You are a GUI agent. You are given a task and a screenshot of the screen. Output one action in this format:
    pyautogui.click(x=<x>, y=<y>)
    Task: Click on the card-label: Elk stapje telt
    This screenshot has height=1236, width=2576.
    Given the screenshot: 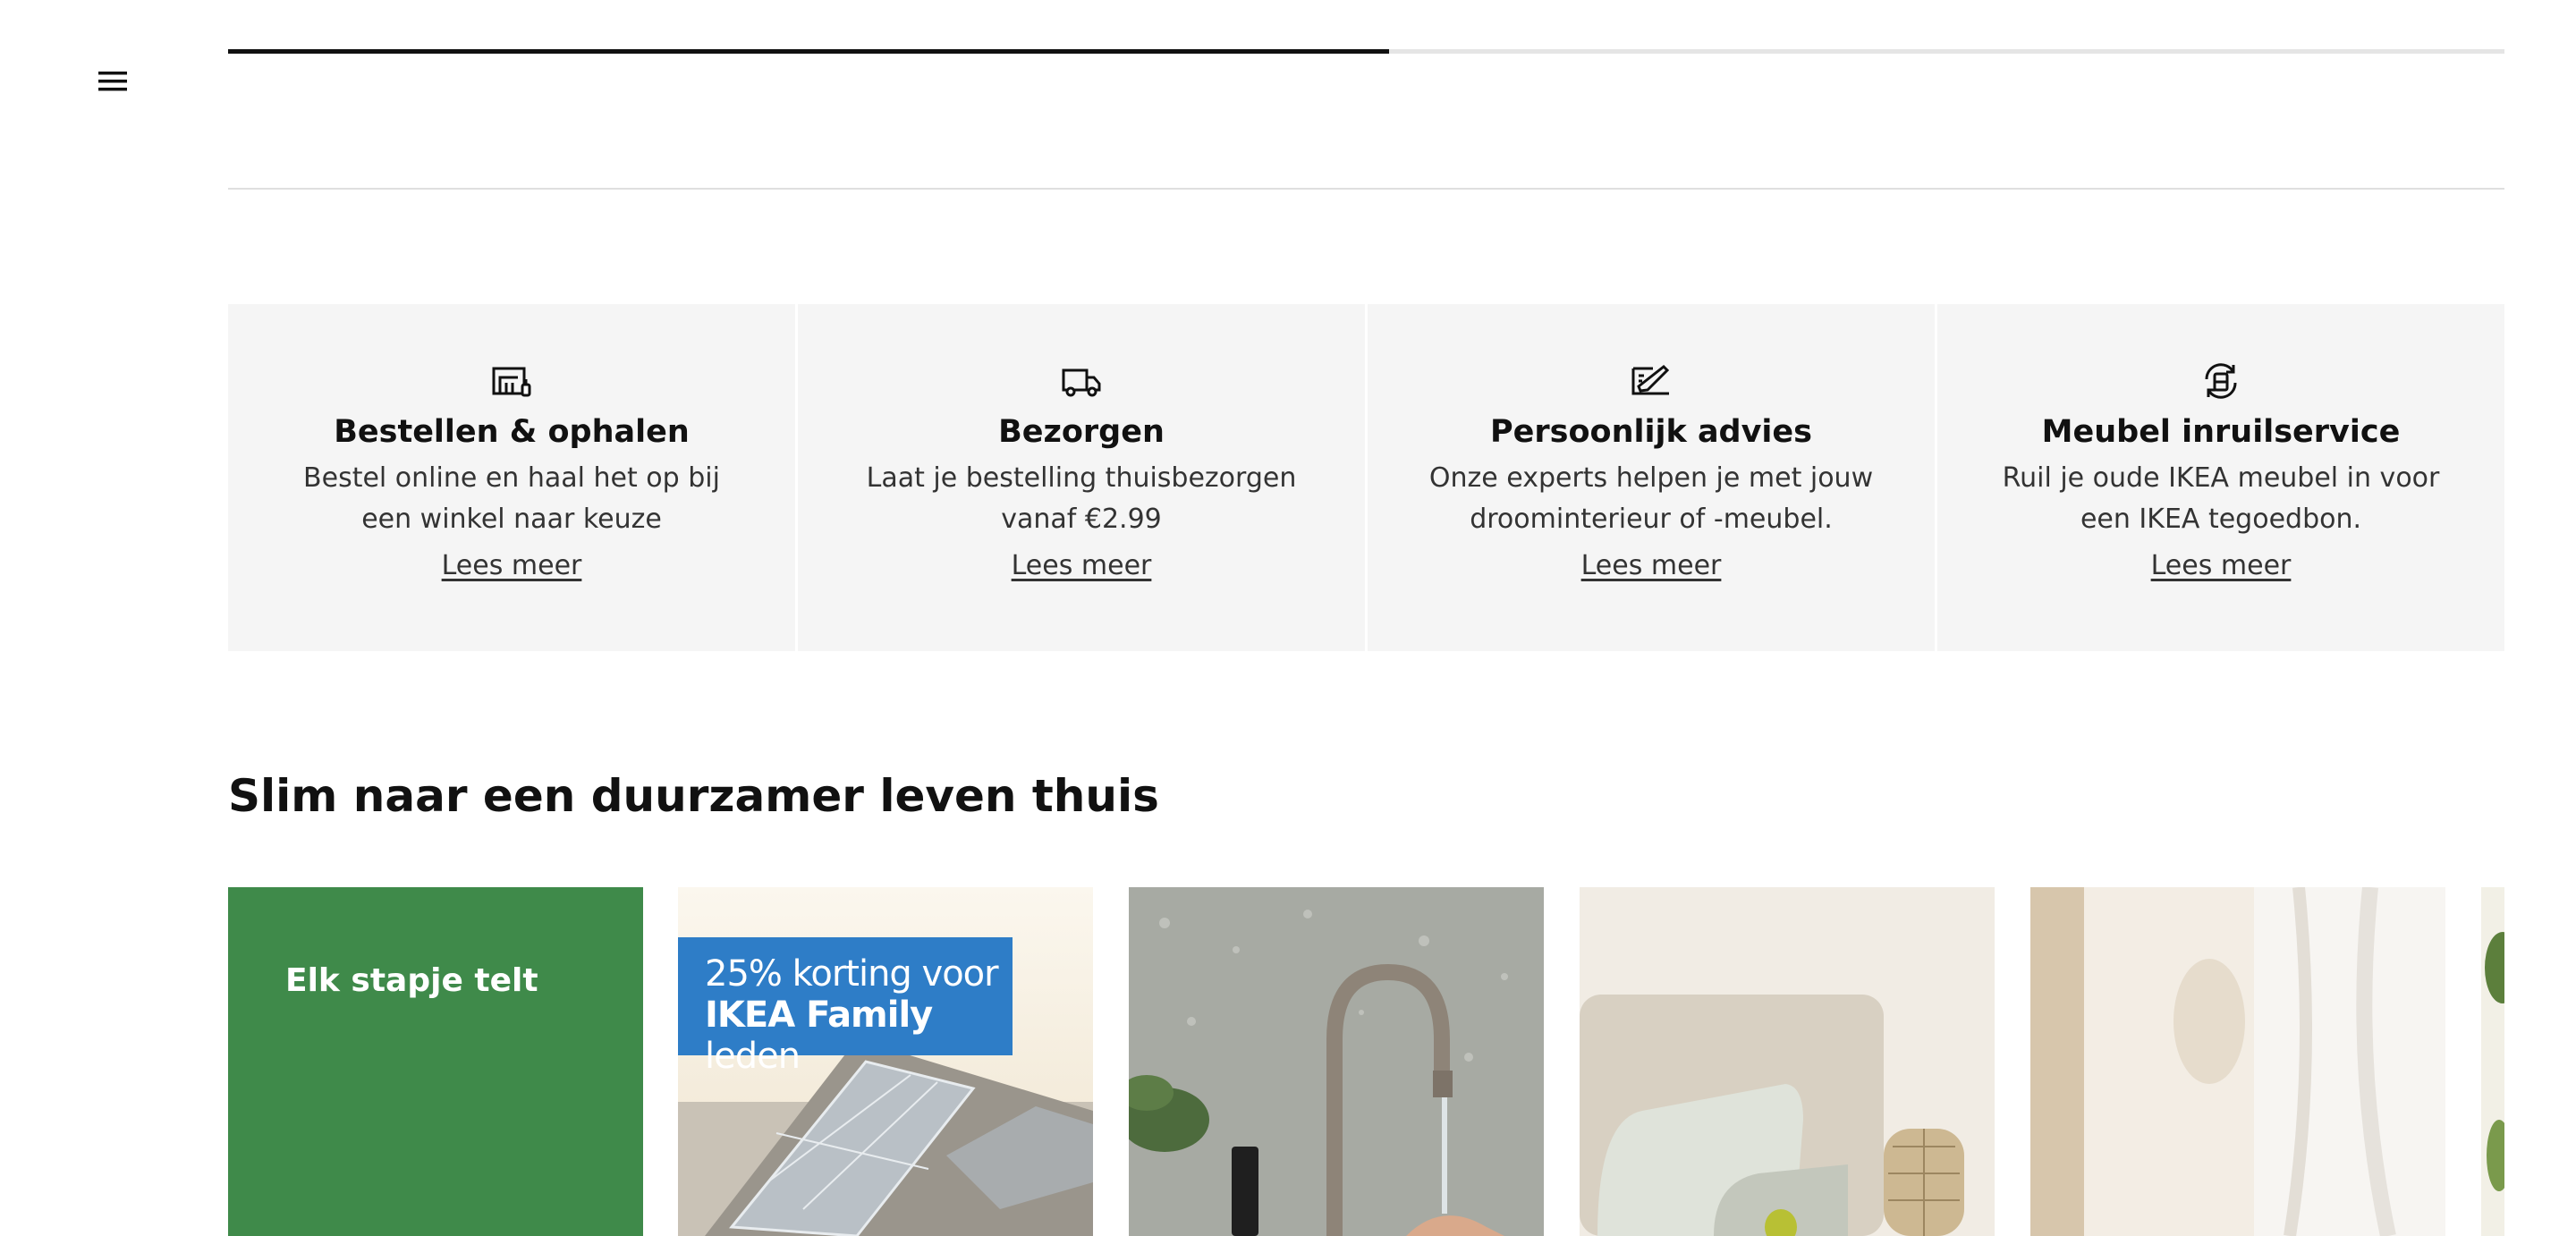 What is the action you would take?
    pyautogui.click(x=411, y=981)
    